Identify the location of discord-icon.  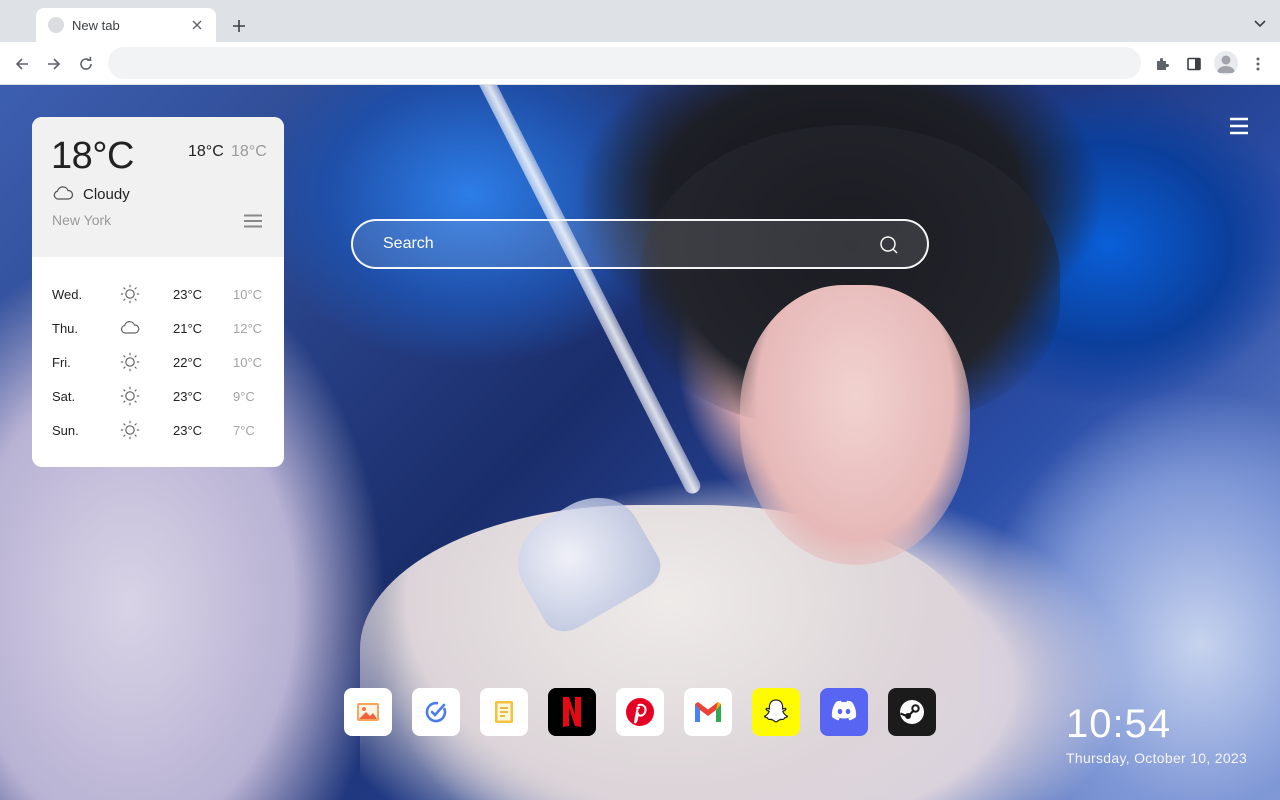
(844, 712).